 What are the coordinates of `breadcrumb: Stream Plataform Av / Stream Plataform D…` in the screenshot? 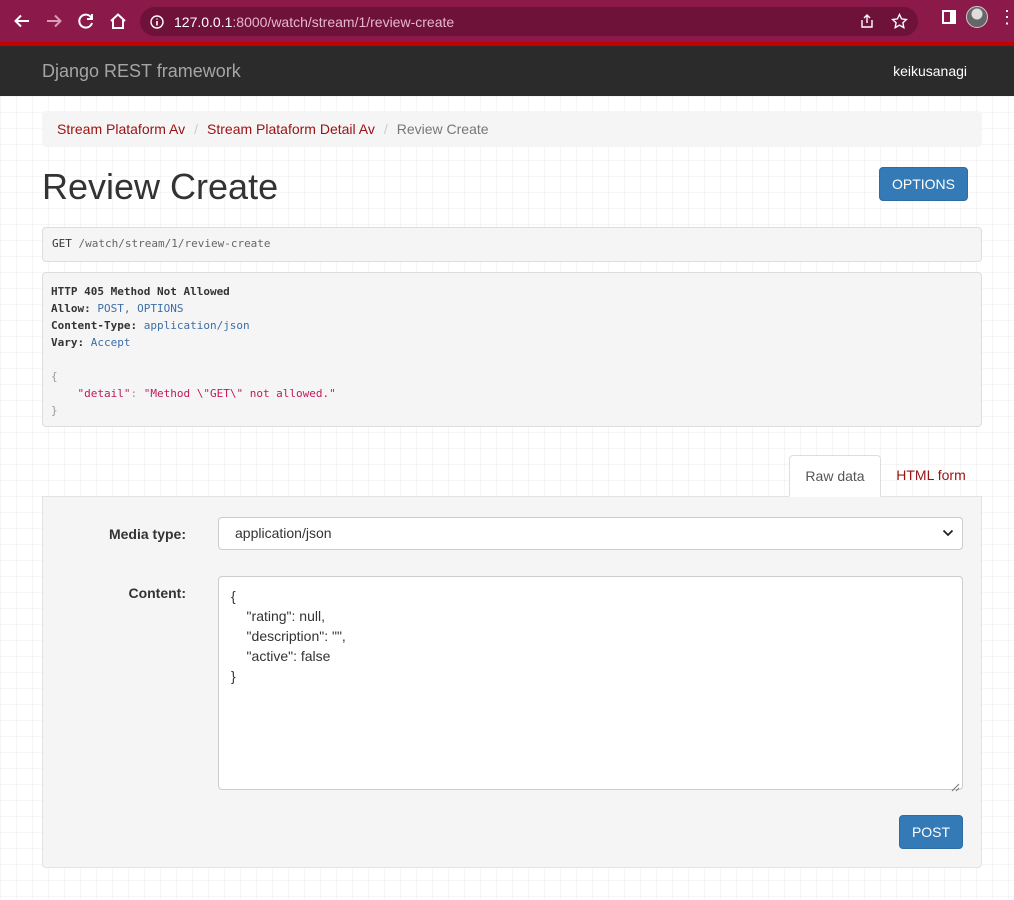 It's located at (512, 129).